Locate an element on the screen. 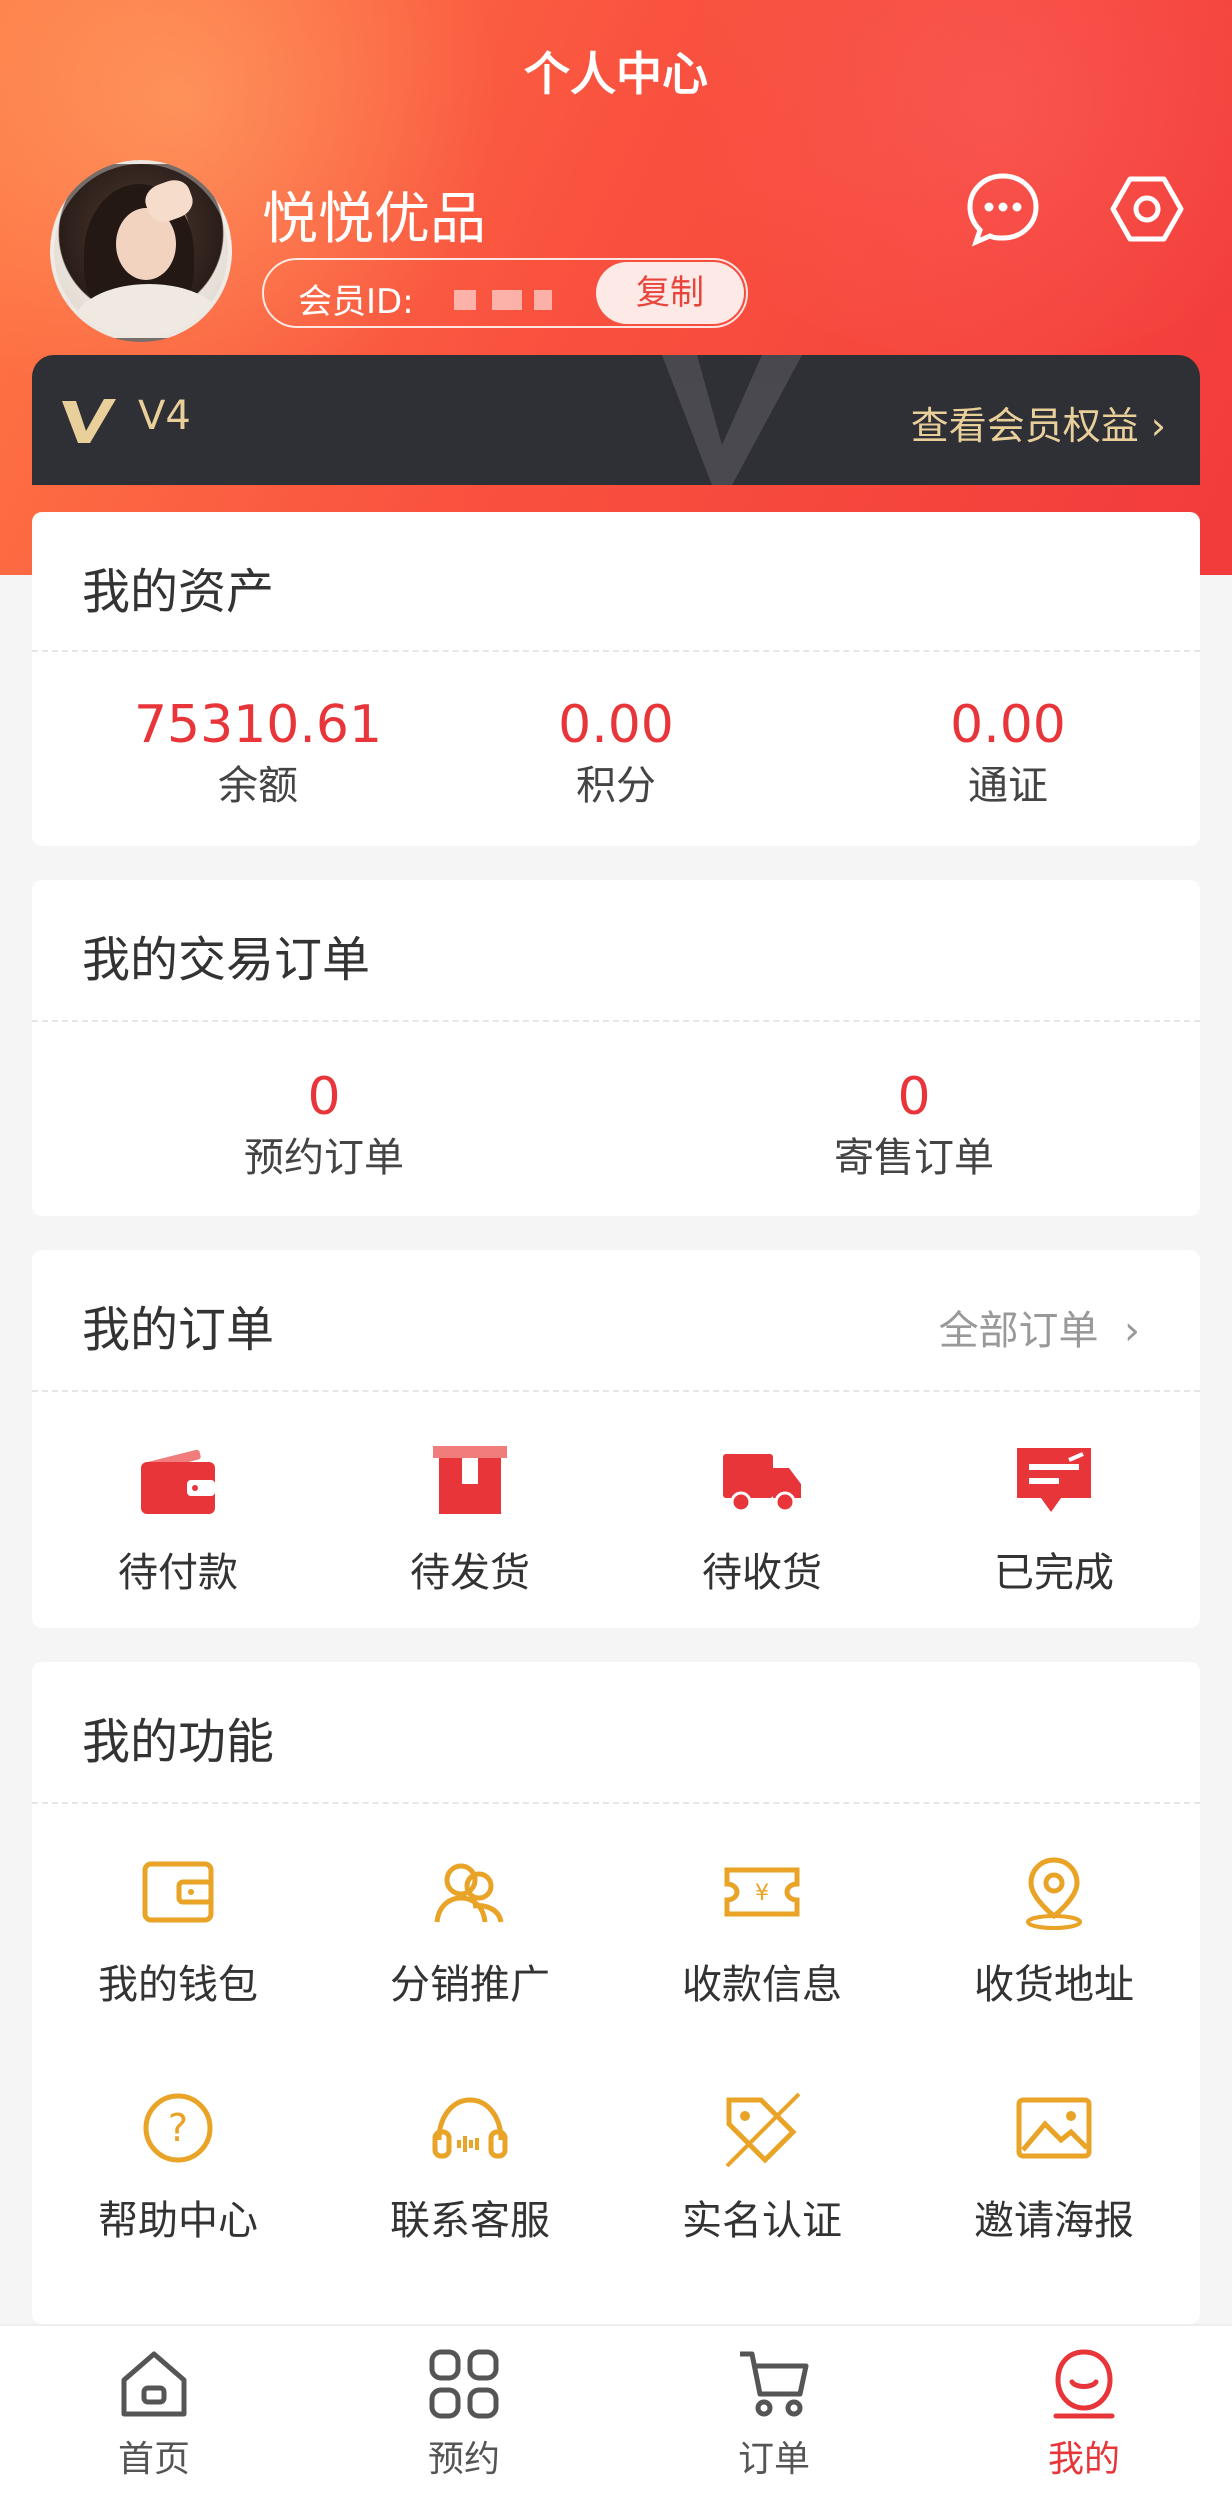  assets-title: 我的资产 is located at coordinates (178, 592).